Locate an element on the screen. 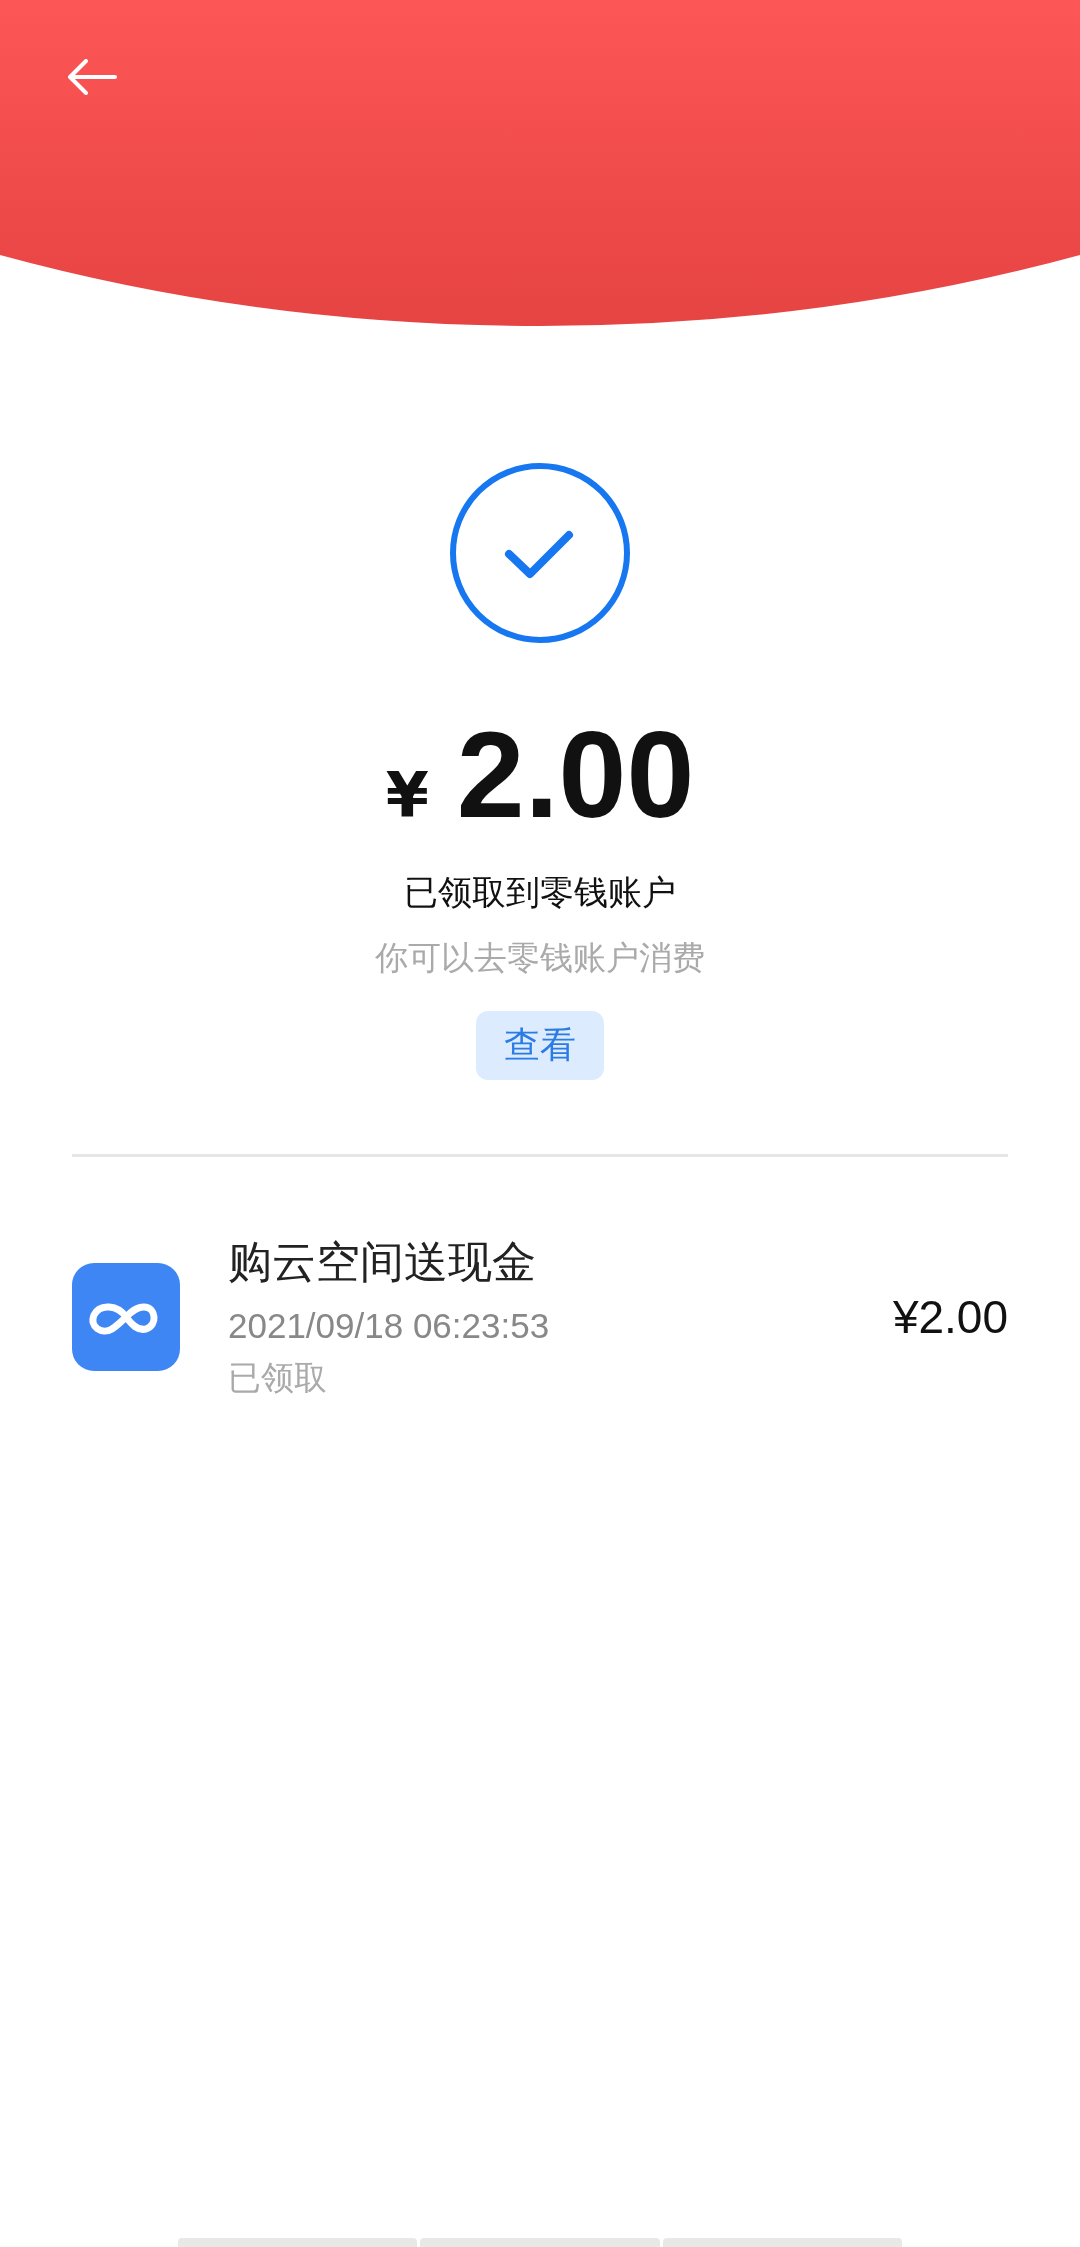 This screenshot has width=1080, height=2247. amount-value: 2.00 is located at coordinates (575, 775).